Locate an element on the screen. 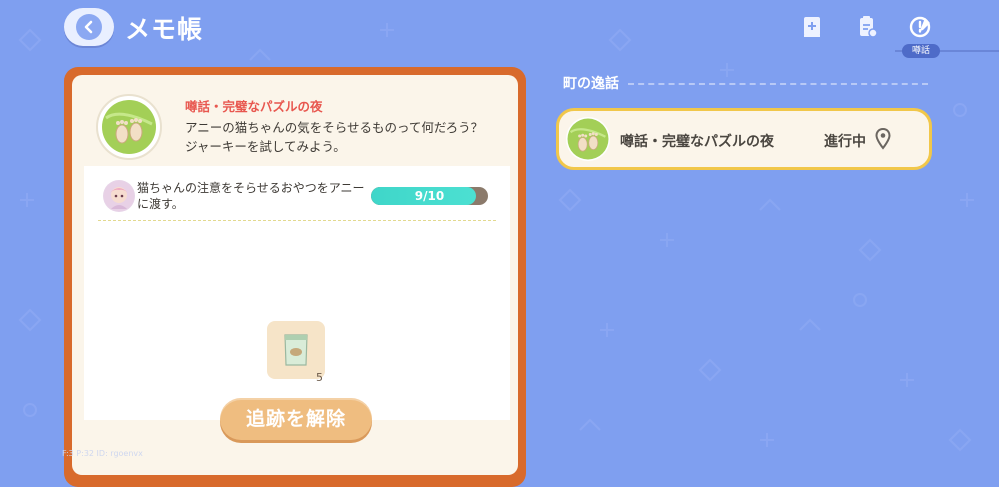 The width and height of the screenshot is (999, 487). task-divider is located at coordinates (297, 220).